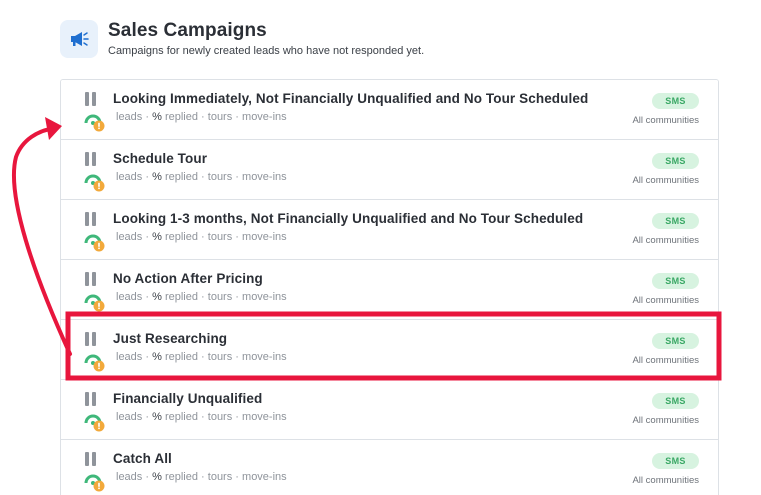  I want to click on page-title: Sales Campaigns, so click(187, 30).